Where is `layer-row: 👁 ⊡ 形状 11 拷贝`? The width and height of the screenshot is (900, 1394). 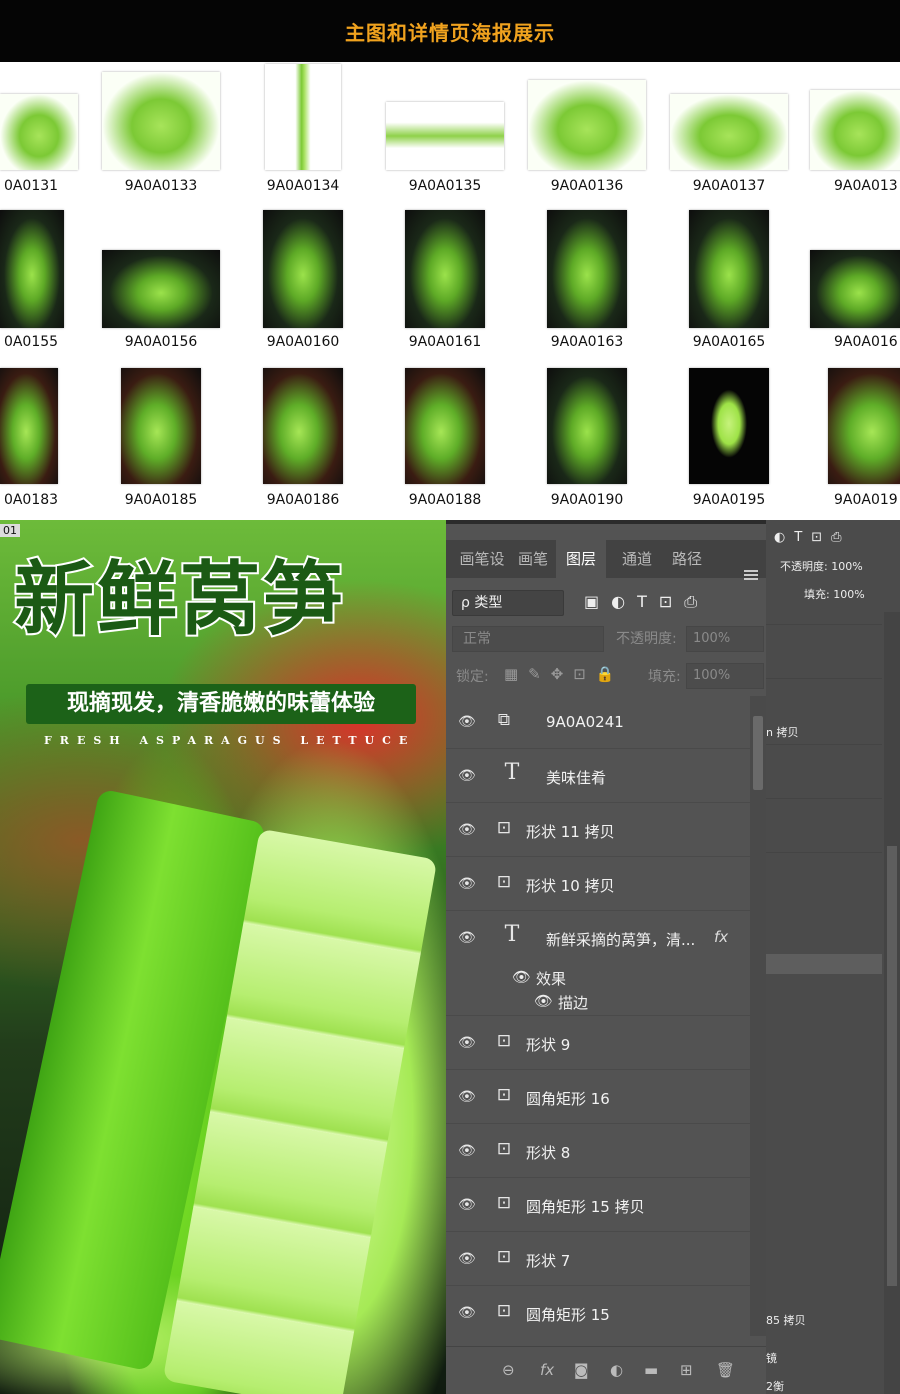
layer-row: 👁 ⊡ 形状 11 拷贝 is located at coordinates (598, 830).